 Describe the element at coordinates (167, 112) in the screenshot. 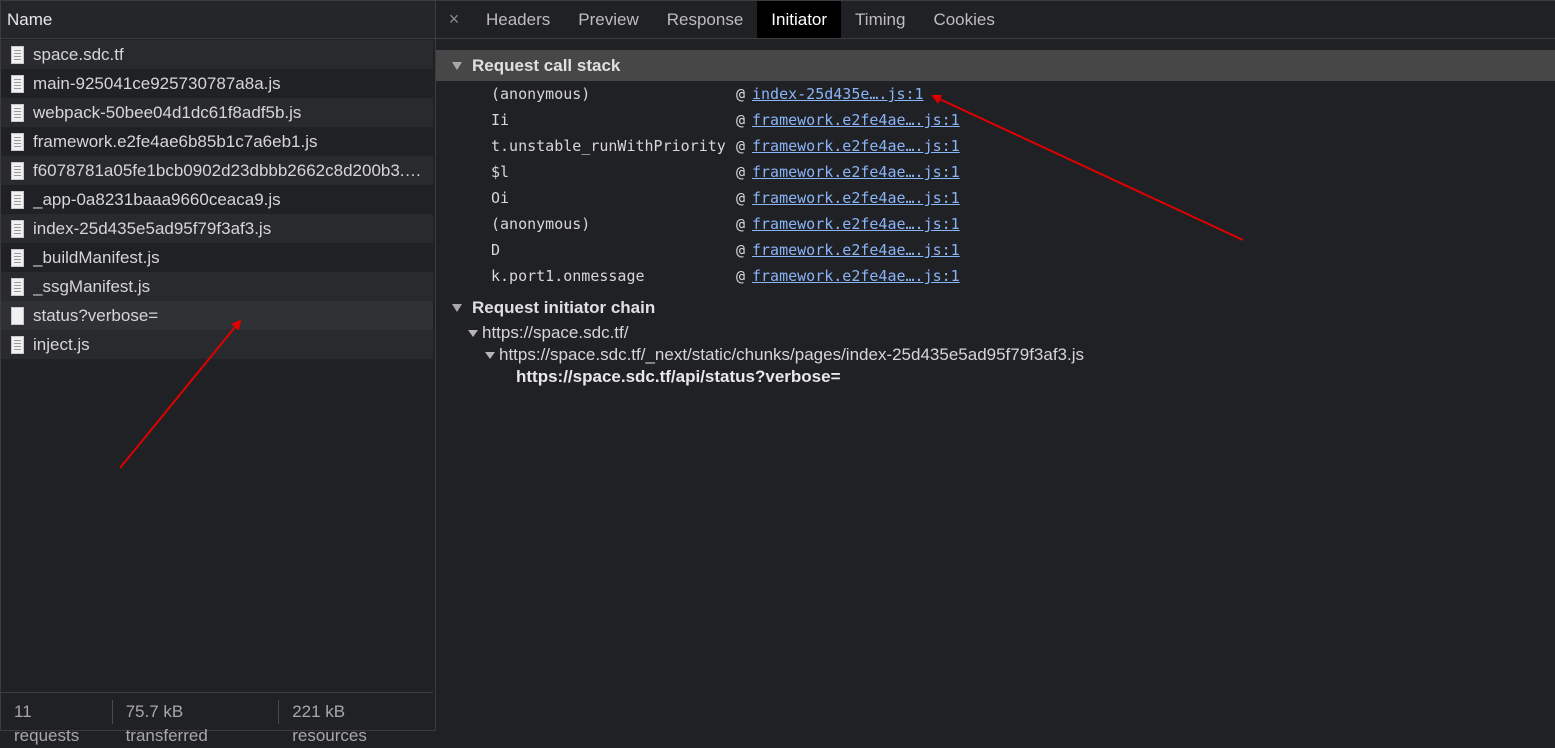

I see `request-name: webpack-50bee04d1dc61f8adf5b.js` at that location.